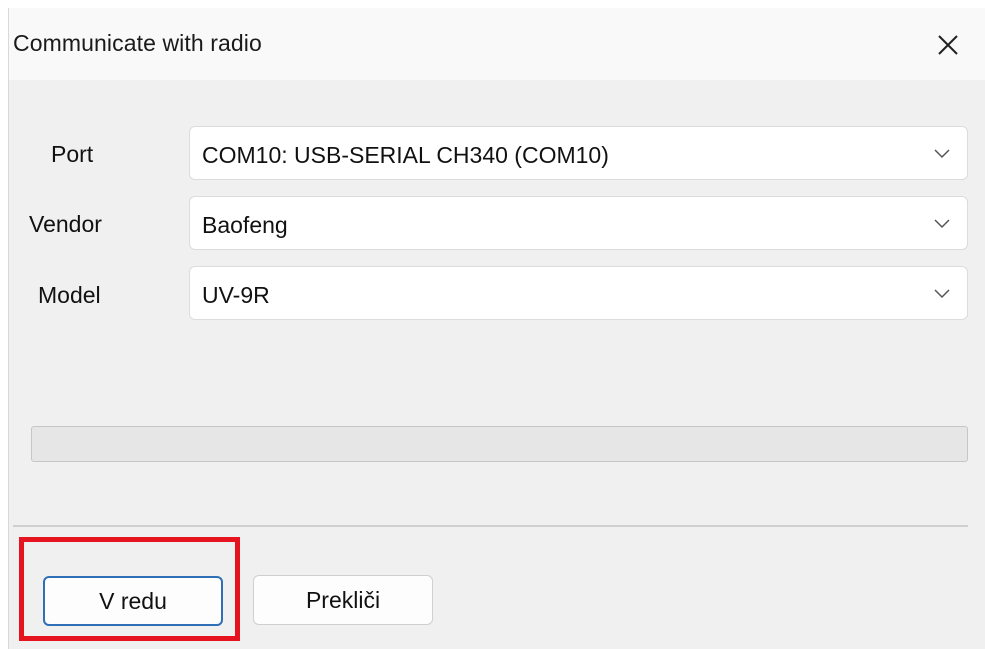 Image resolution: width=985 pixels, height=649 pixels. I want to click on close-button, so click(948, 45).